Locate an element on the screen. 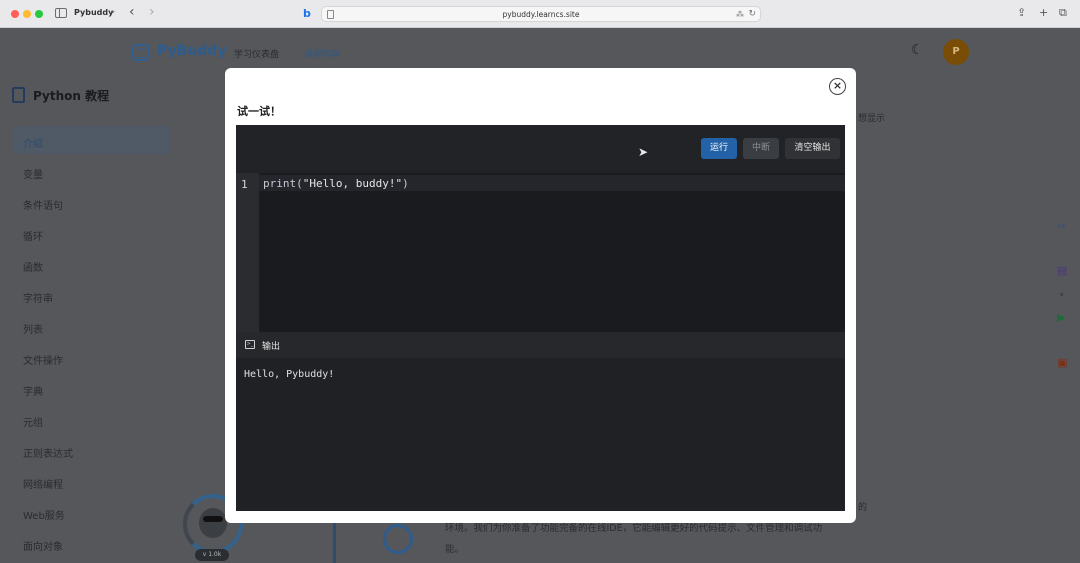 This screenshot has width=1080, height=563. code-line: print("Hello, buddy!") is located at coordinates (336, 183).